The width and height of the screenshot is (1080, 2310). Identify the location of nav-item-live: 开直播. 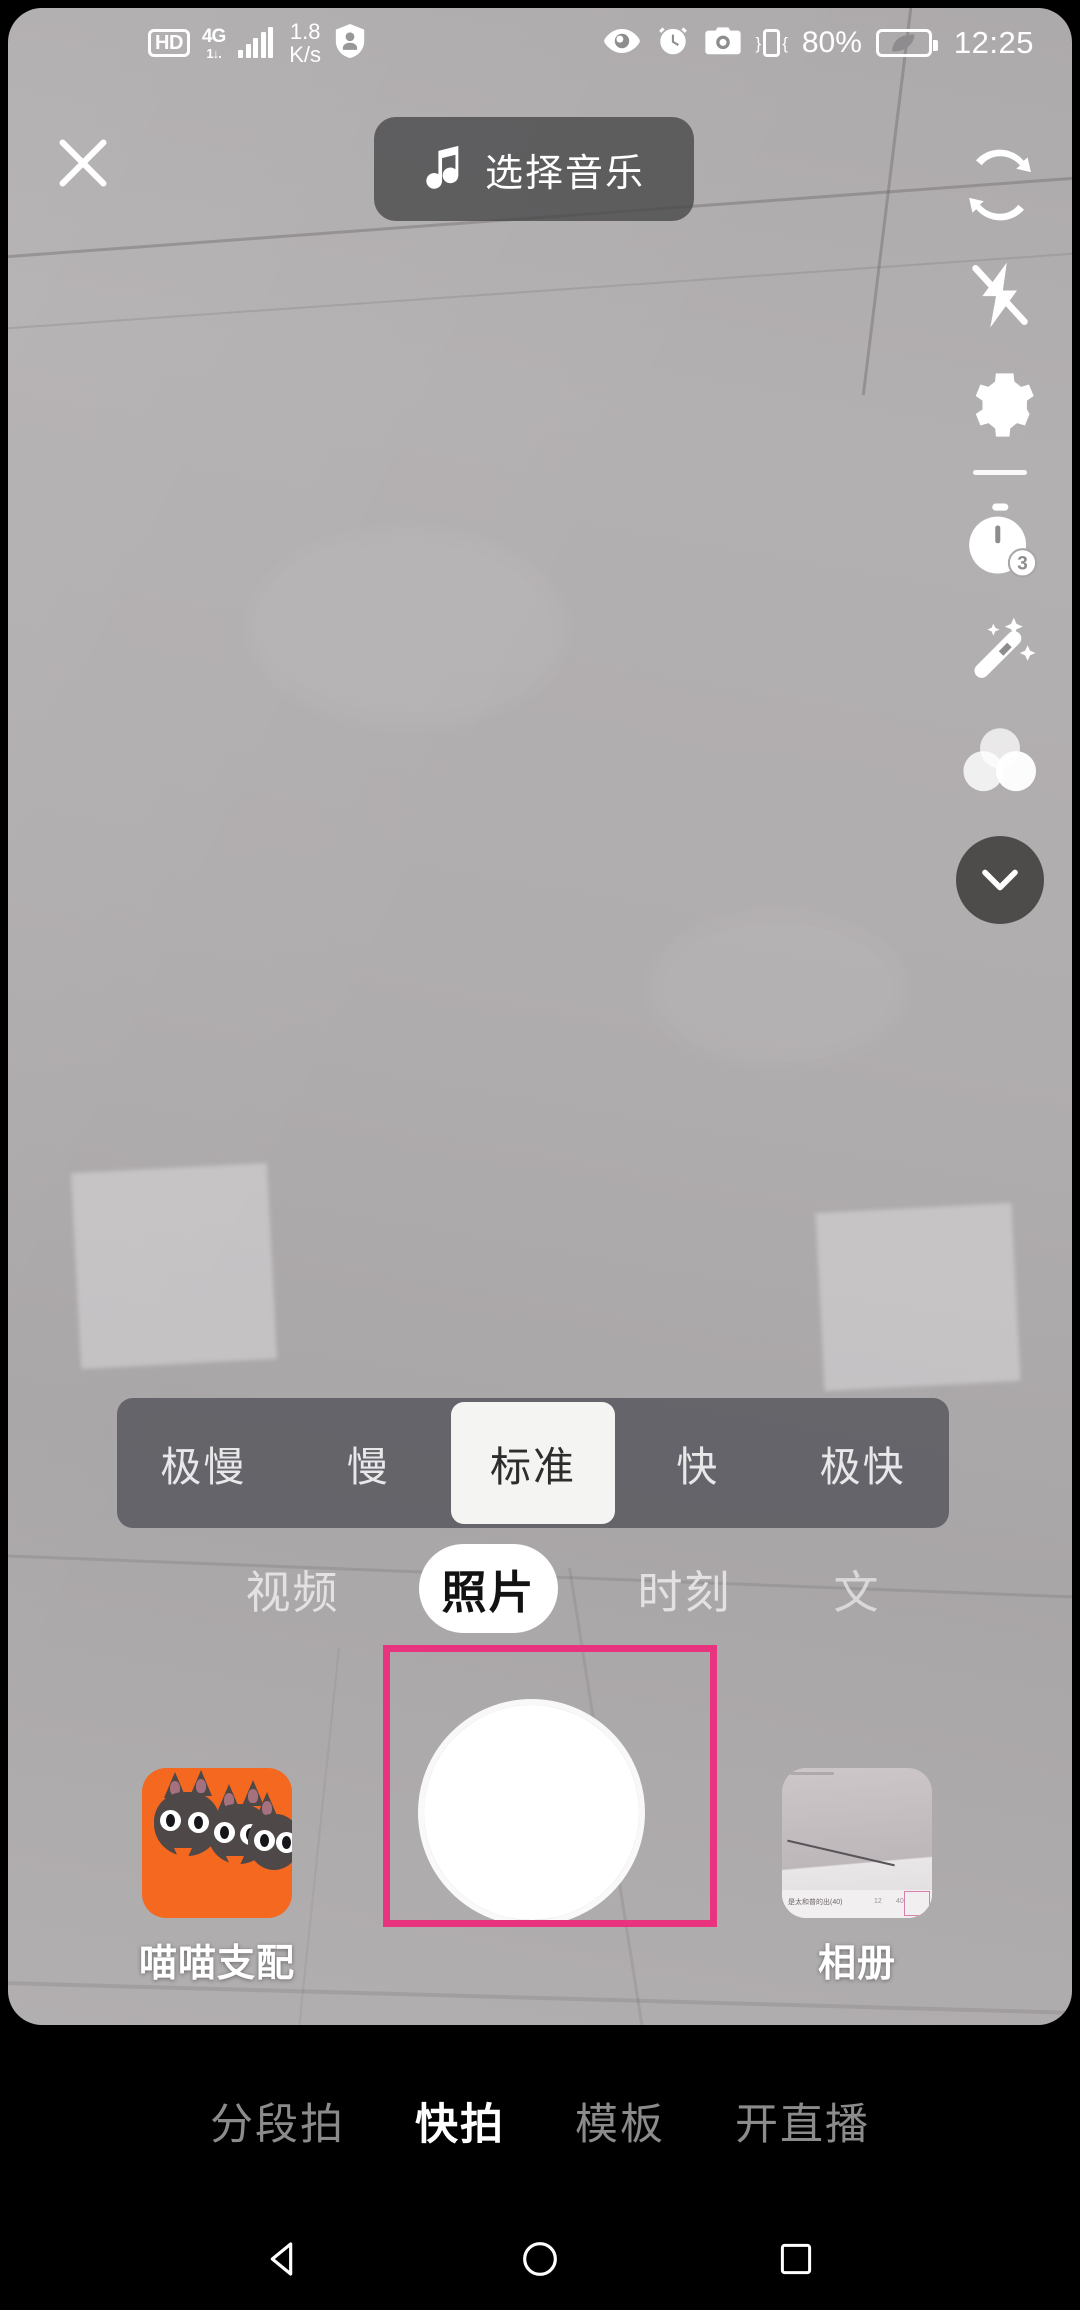
(802, 2121).